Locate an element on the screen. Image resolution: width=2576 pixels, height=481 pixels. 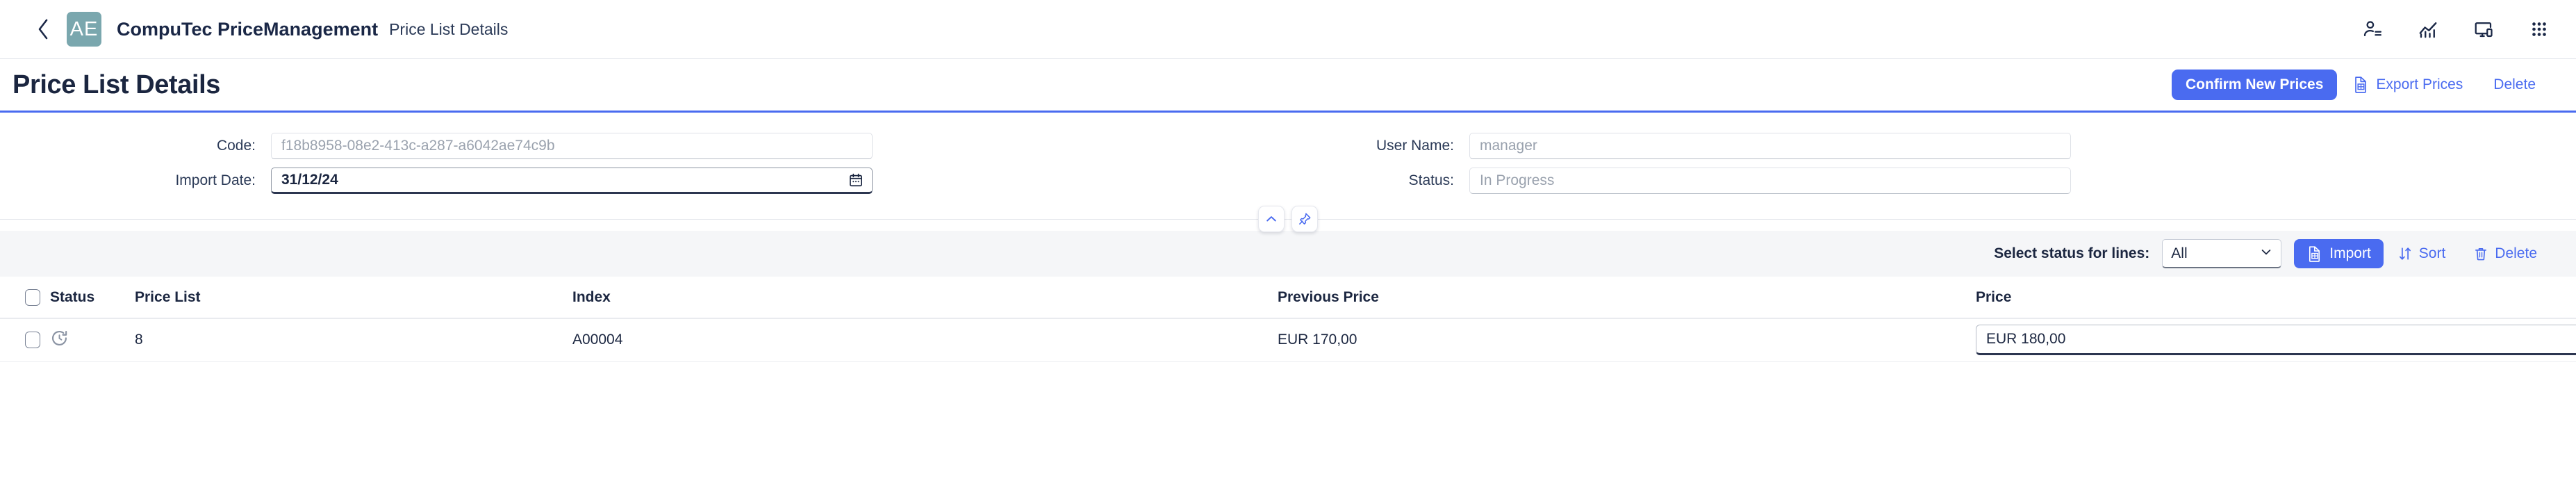
field-user-name-value: manager is located at coordinates (1770, 146).